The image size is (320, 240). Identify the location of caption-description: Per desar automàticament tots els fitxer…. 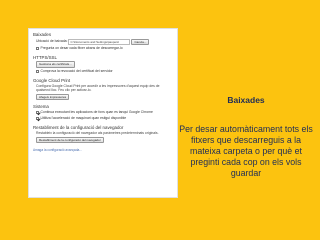
(246, 151).